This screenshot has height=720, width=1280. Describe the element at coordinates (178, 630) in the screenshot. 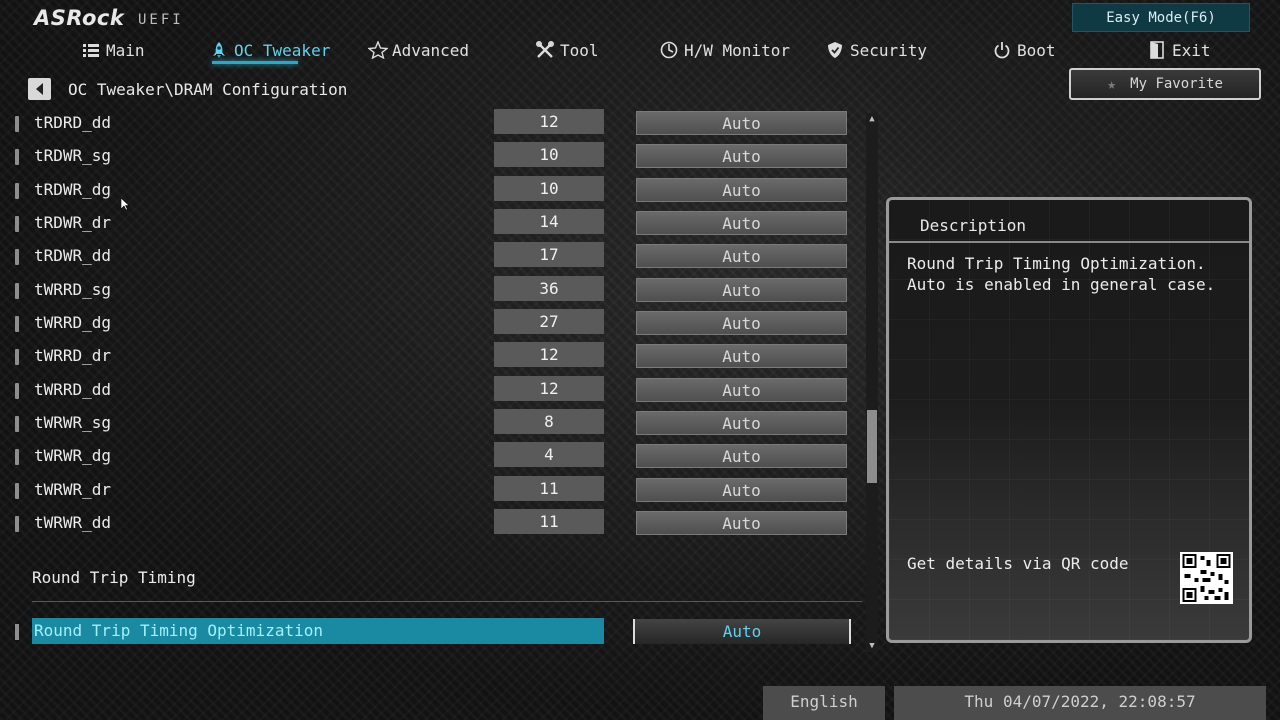

I see `selected-setting-name: Round Trip Timing Optimization` at that location.